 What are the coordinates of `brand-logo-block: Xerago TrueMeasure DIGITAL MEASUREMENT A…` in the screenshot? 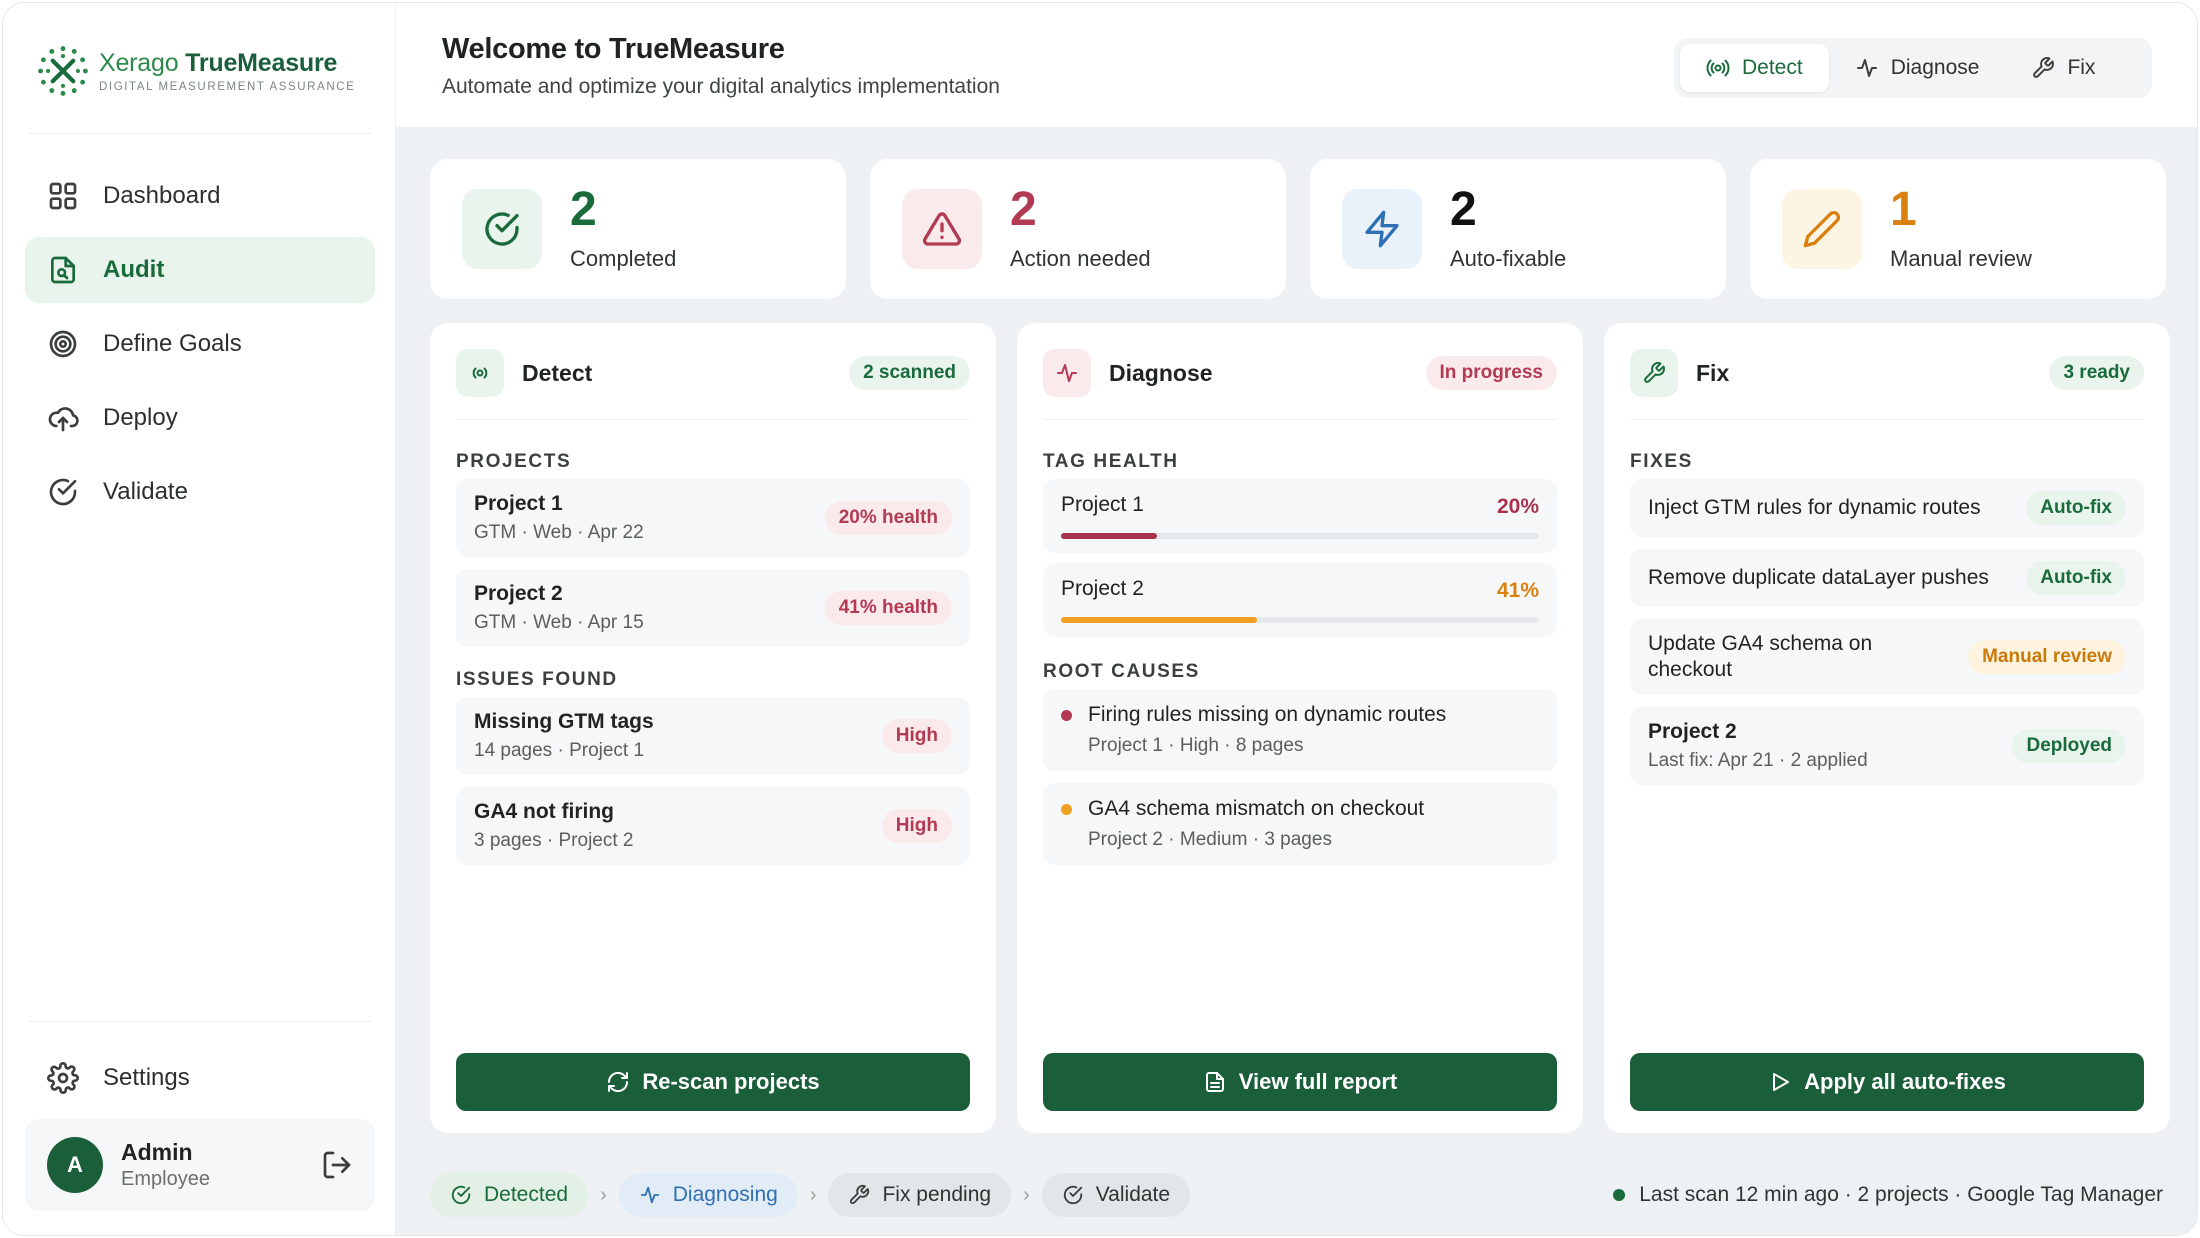 It's located at (195, 71).